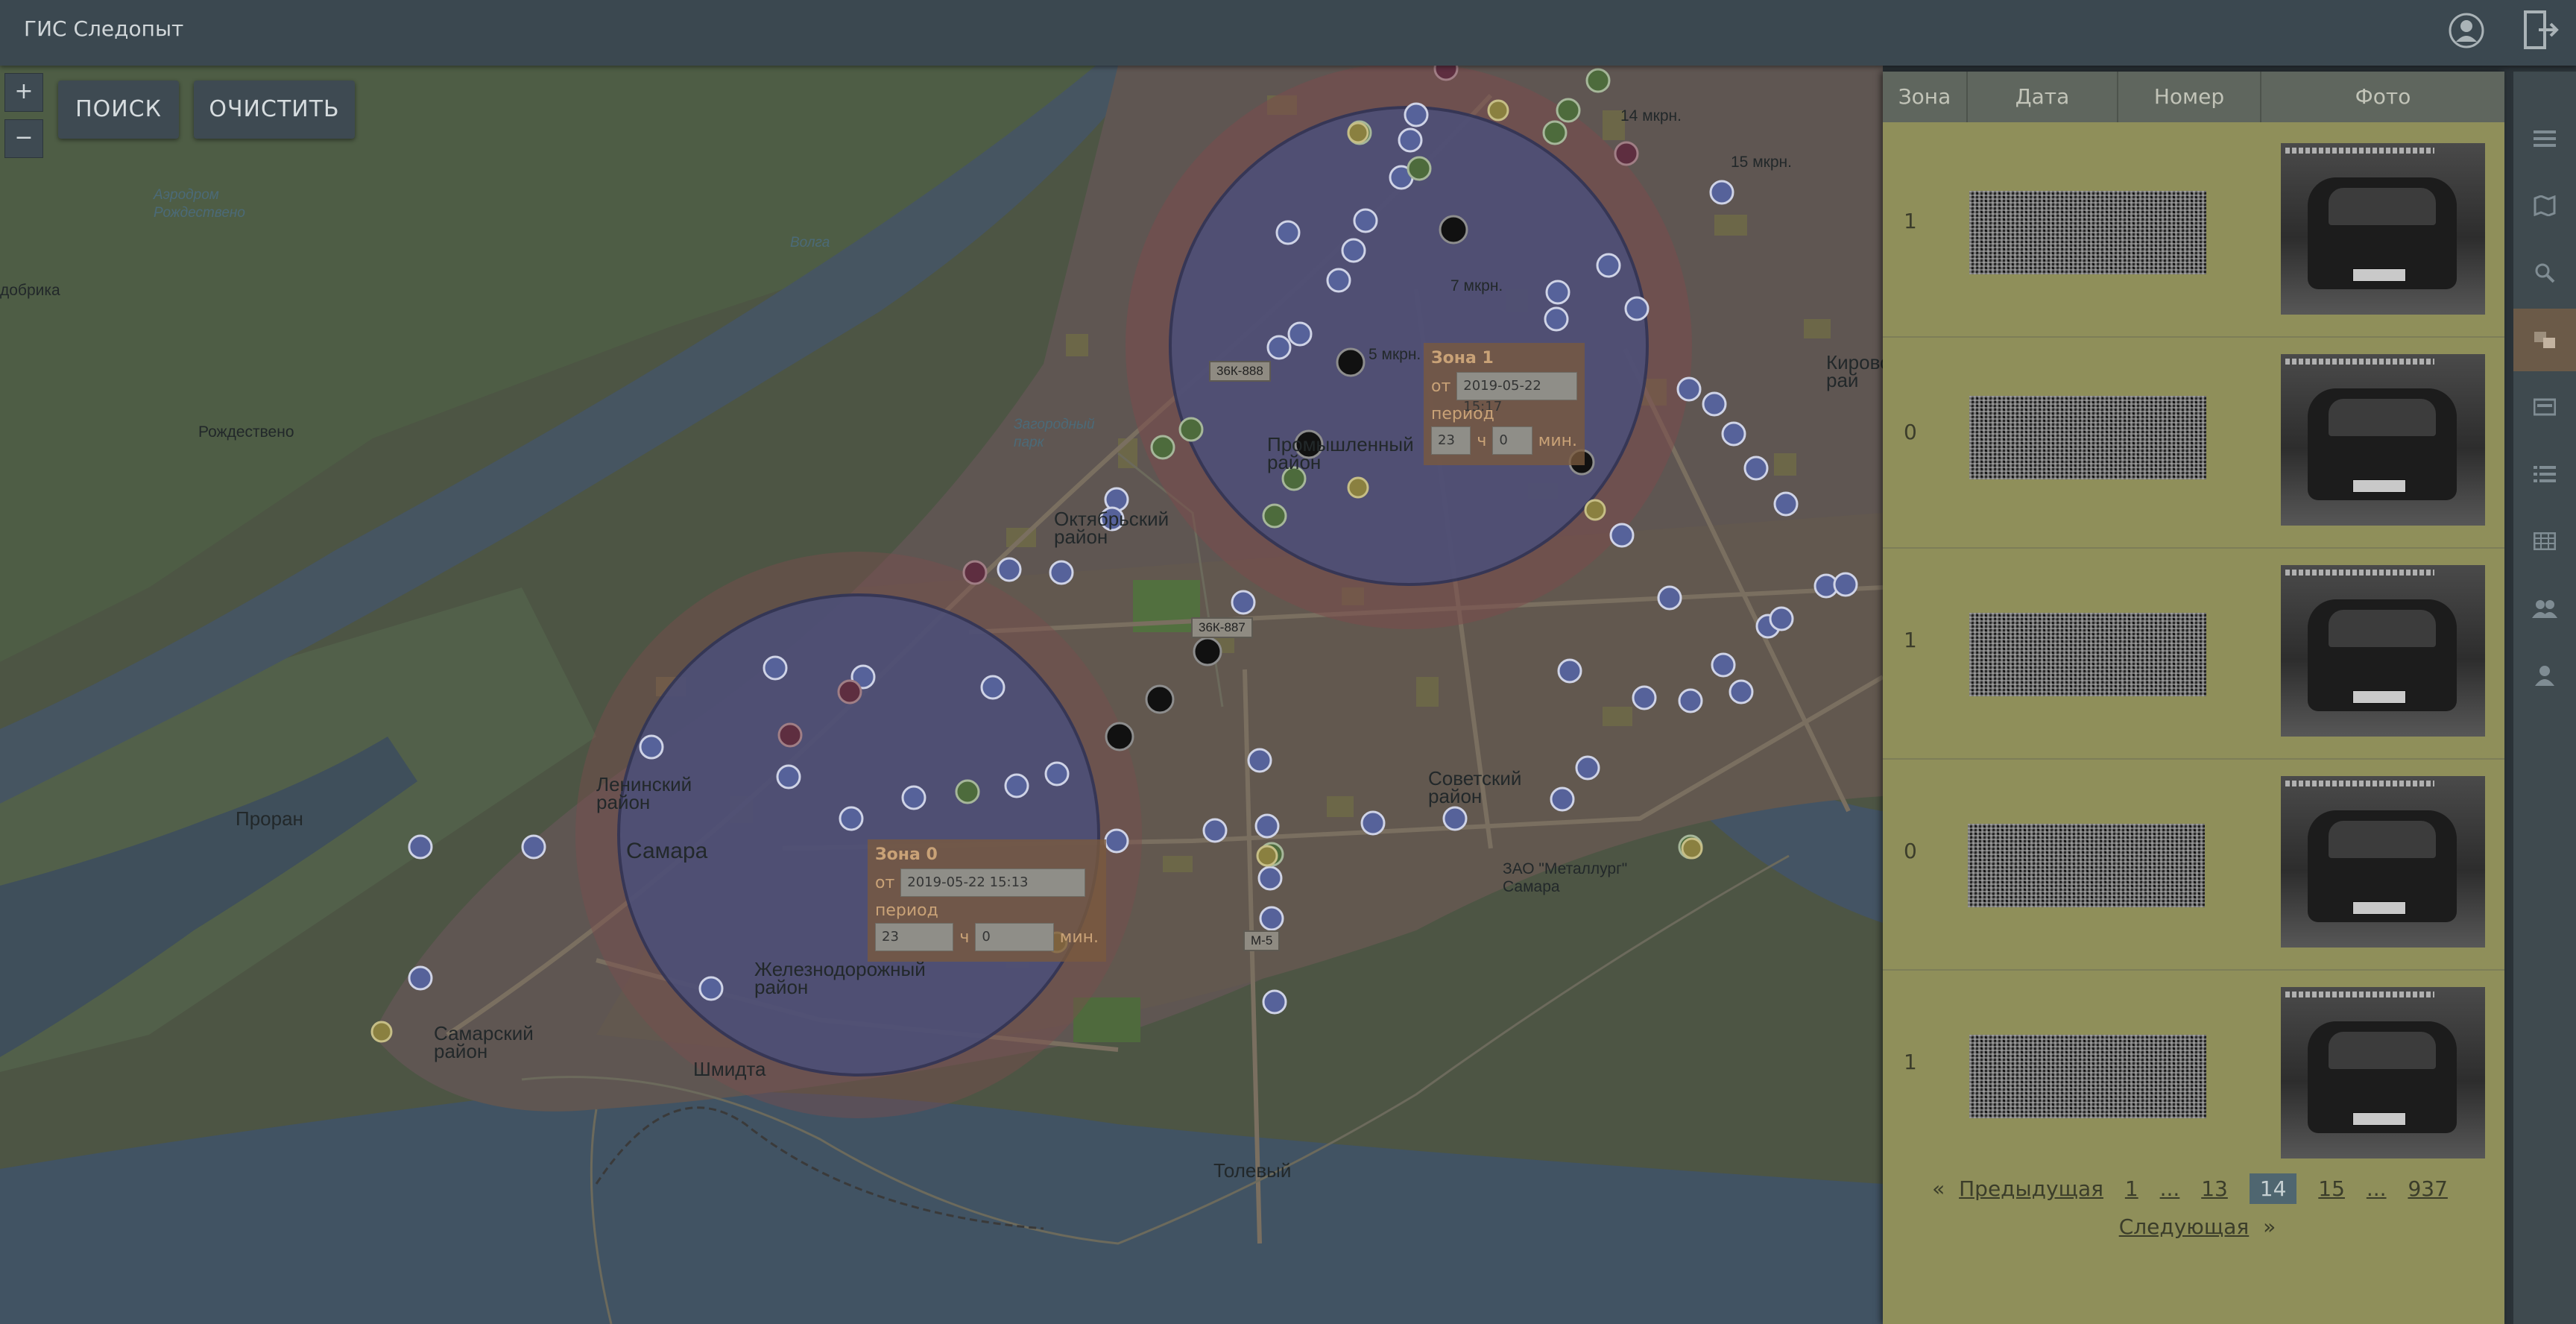 The height and width of the screenshot is (1324, 2576). I want to click on label-mkr5: 5 мкрн., so click(1394, 354).